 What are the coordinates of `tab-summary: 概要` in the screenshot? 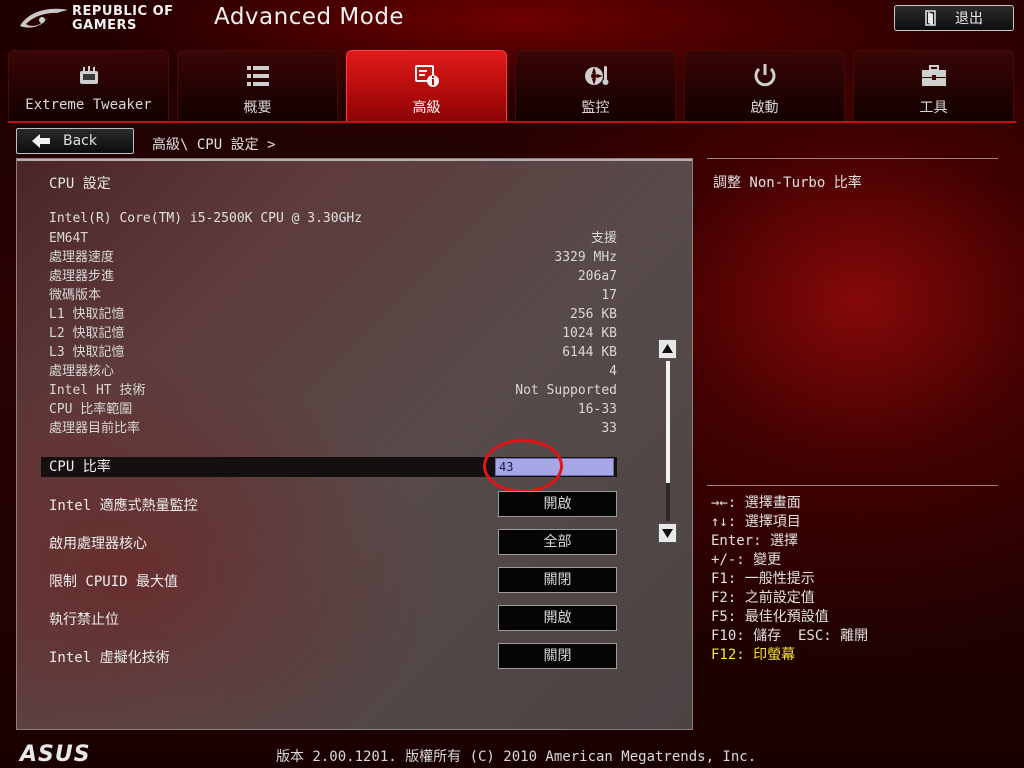 It's located at (257, 86).